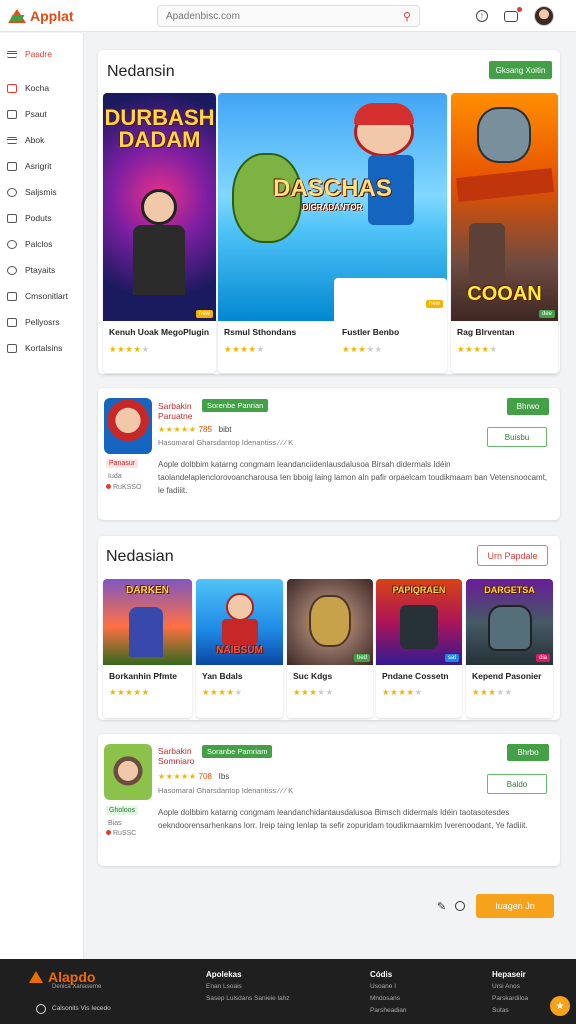 Image resolution: width=576 pixels, height=1024 pixels. I want to click on avatar, so click(544, 16).